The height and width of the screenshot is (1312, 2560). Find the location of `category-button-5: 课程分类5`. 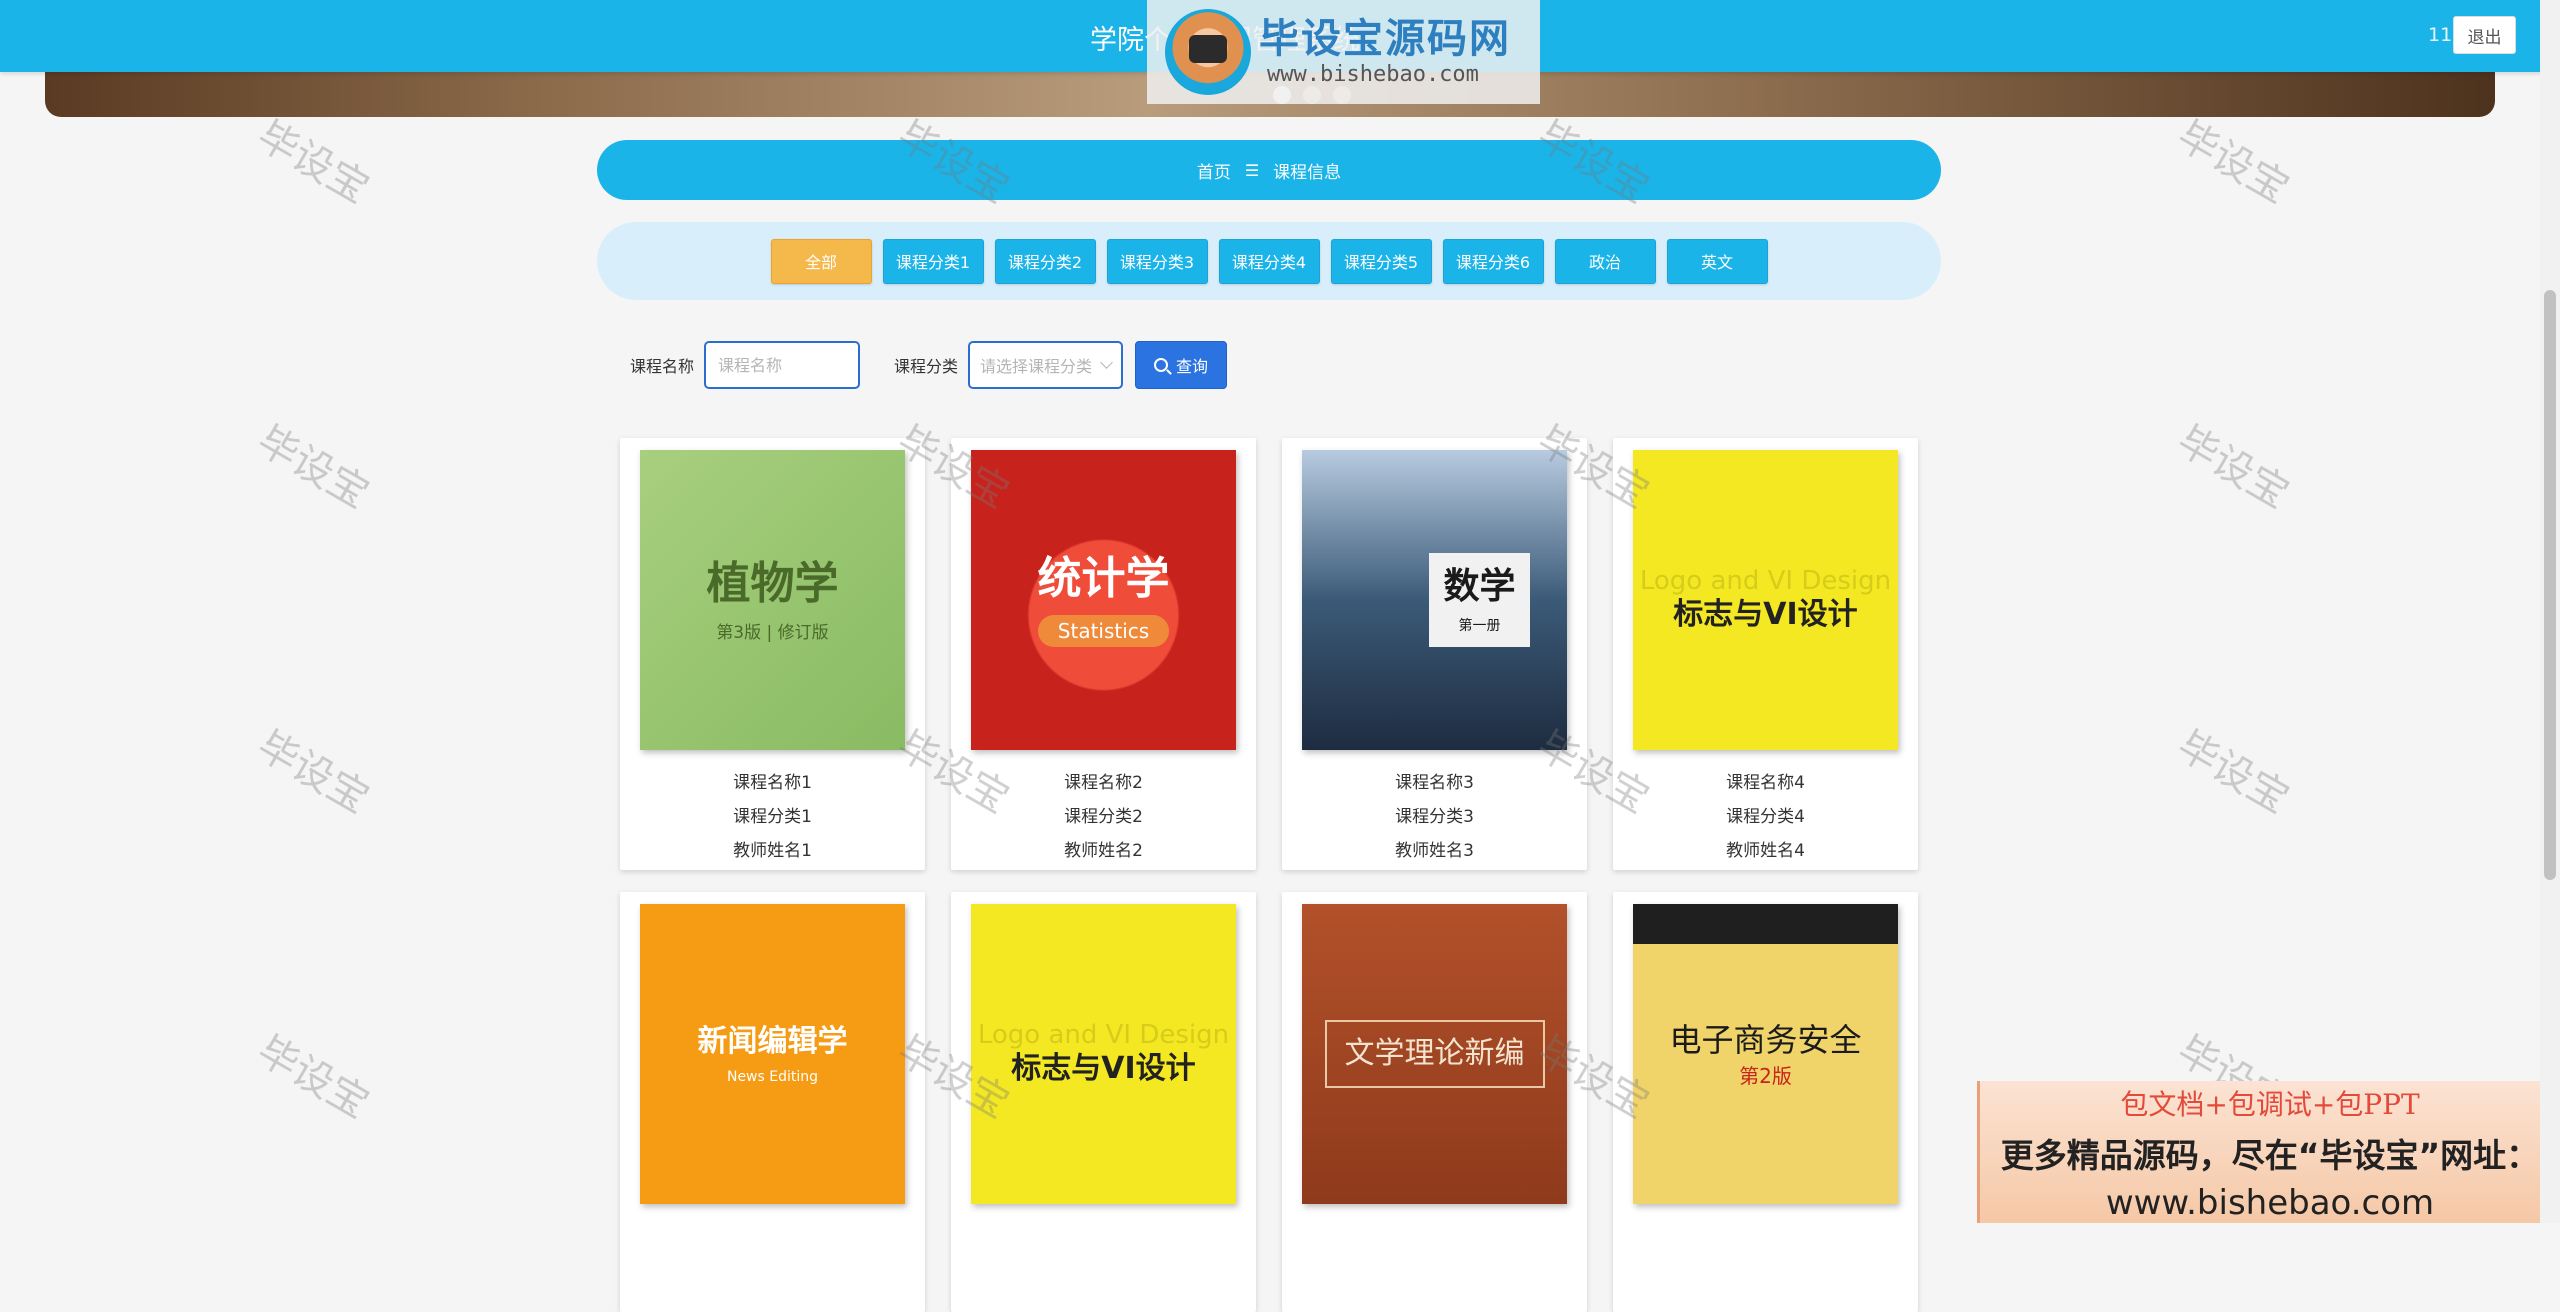

category-button-5: 课程分类5 is located at coordinates (1381, 261).